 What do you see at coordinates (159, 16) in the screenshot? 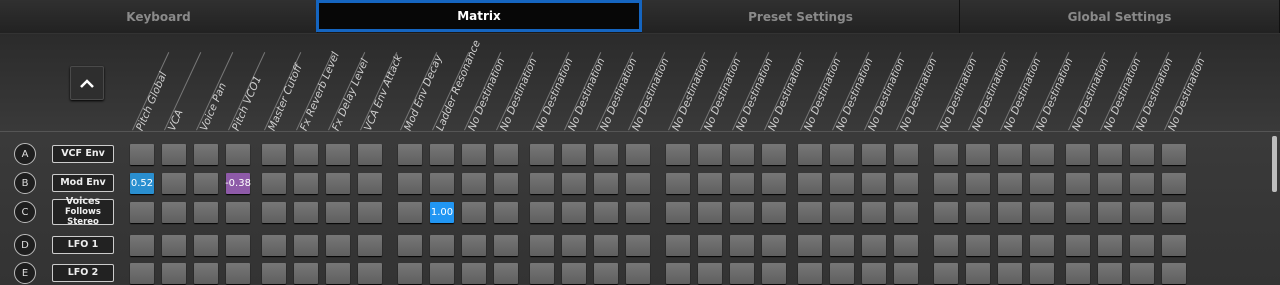
I see `tab-keyboard: Keyboard` at bounding box center [159, 16].